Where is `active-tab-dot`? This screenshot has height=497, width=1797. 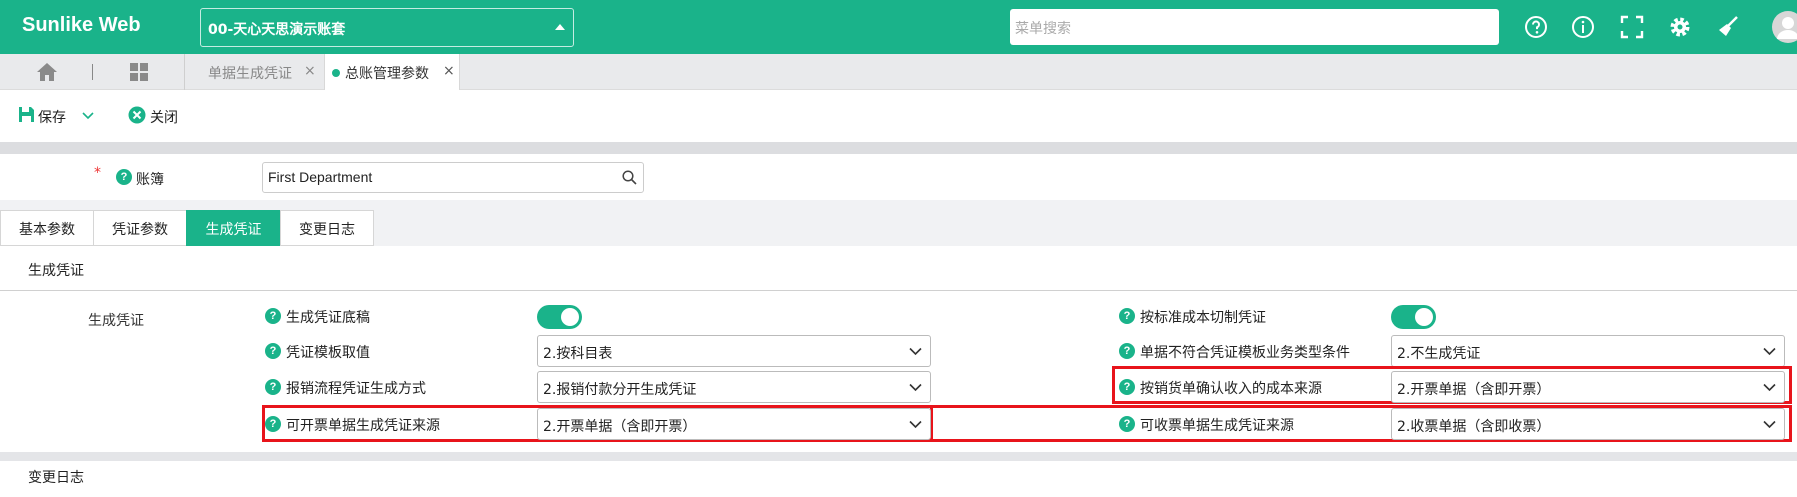 active-tab-dot is located at coordinates (336, 73).